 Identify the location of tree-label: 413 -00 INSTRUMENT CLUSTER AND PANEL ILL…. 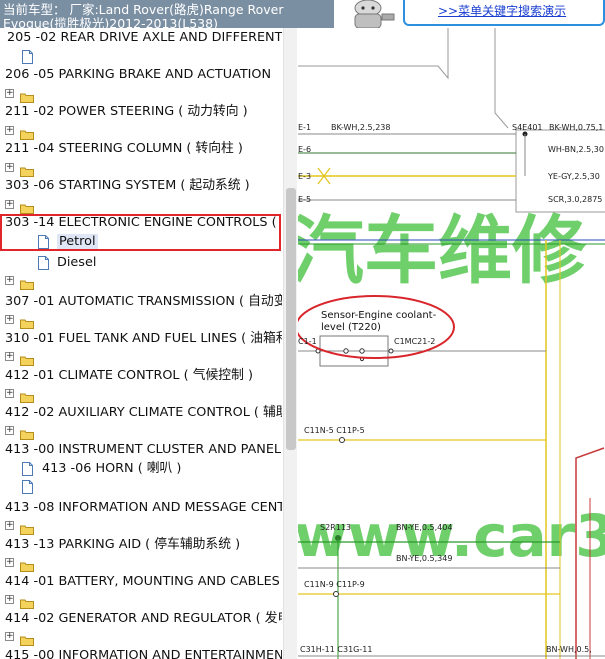
(143, 449).